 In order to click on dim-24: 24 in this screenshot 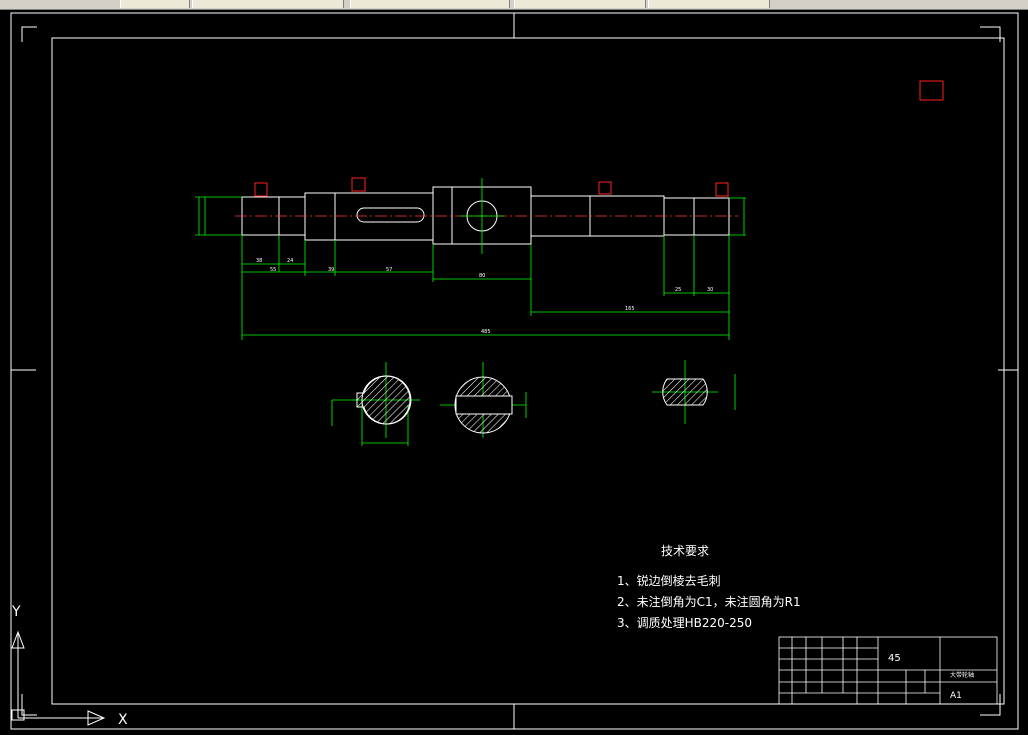, I will do `click(290, 261)`.